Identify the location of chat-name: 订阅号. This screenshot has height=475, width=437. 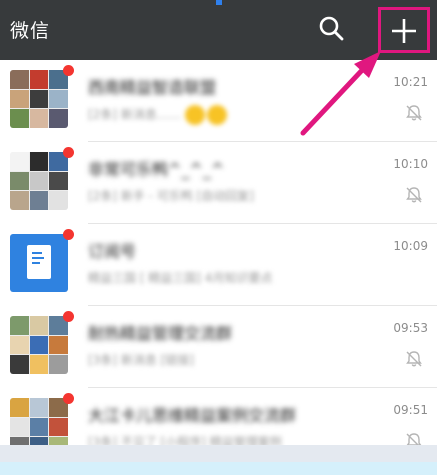
(112, 251).